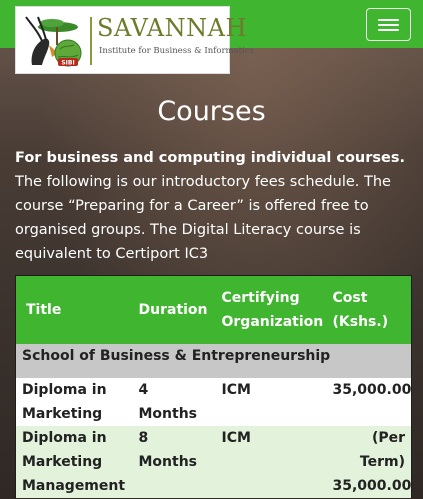  I want to click on antelope-logo-icon: SIBI, so click(53, 41).